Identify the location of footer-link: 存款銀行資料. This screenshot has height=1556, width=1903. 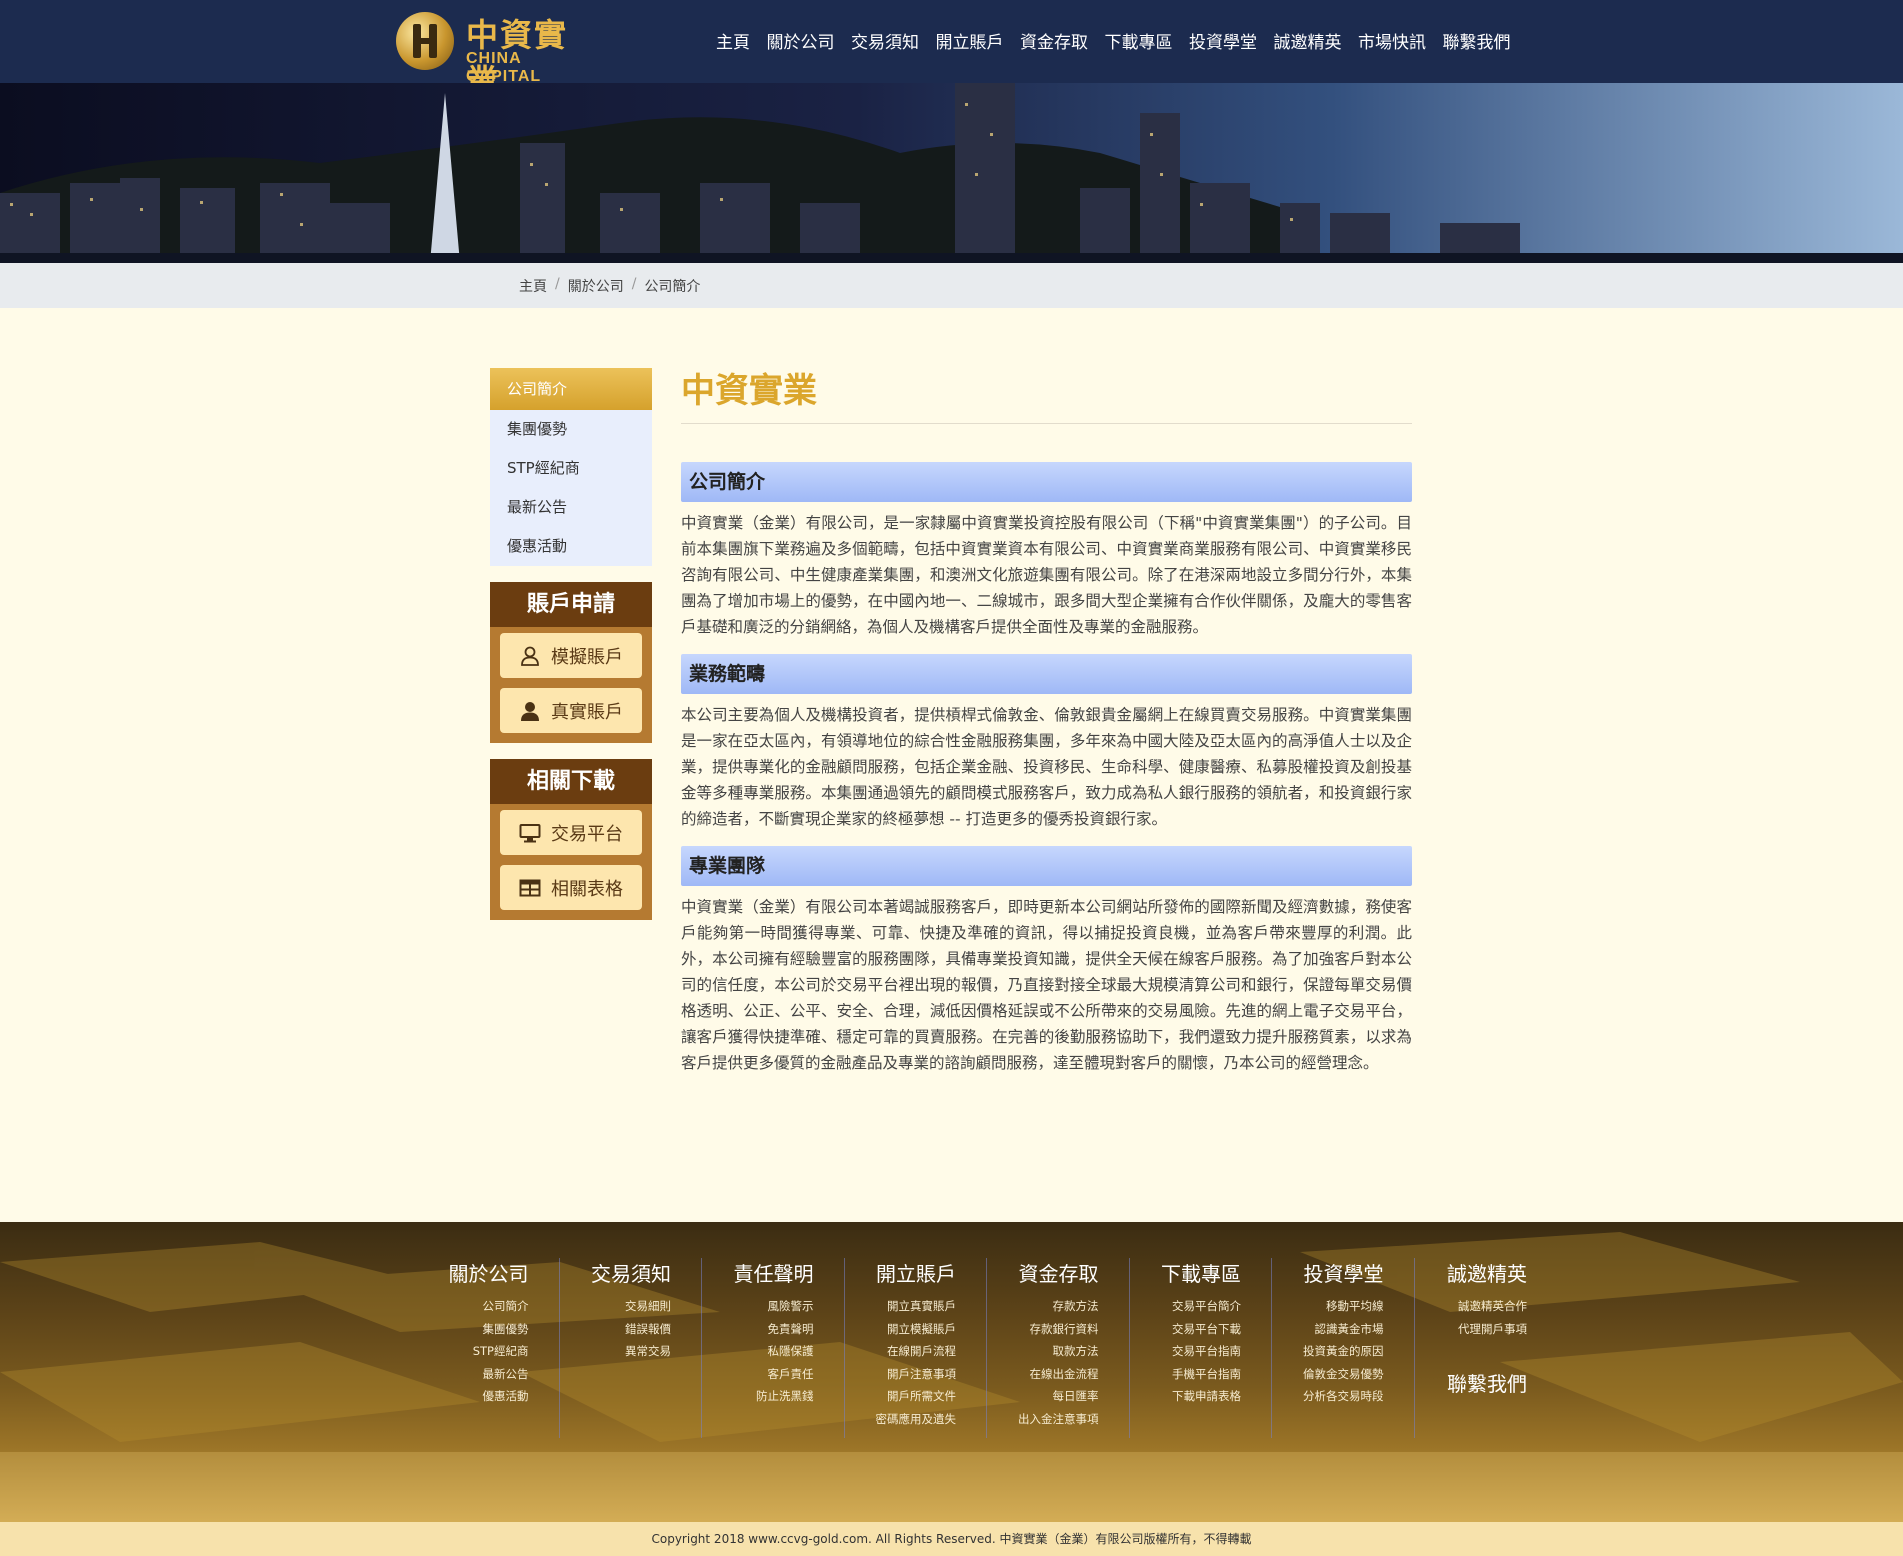
(1043, 1329).